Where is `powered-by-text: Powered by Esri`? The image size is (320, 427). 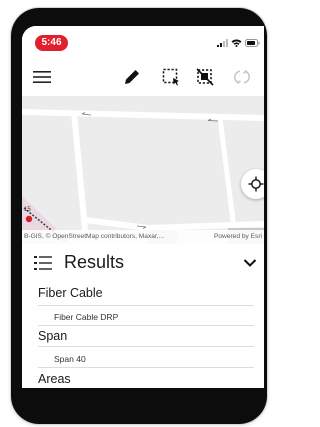 powered-by-text: Powered by Esri is located at coordinates (238, 237).